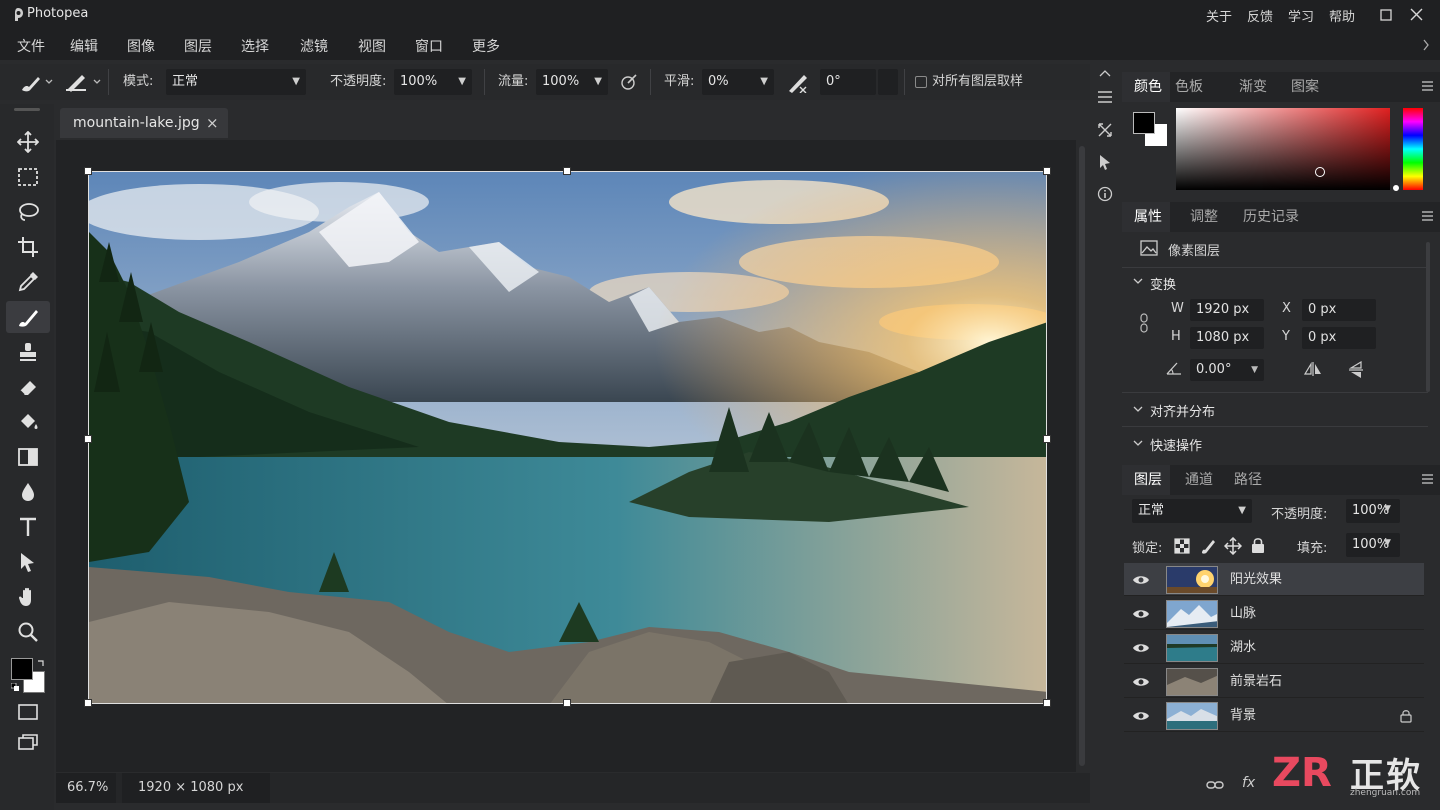 The height and width of the screenshot is (810, 1440). I want to click on paint-bucket-tool-icon, so click(28, 422).